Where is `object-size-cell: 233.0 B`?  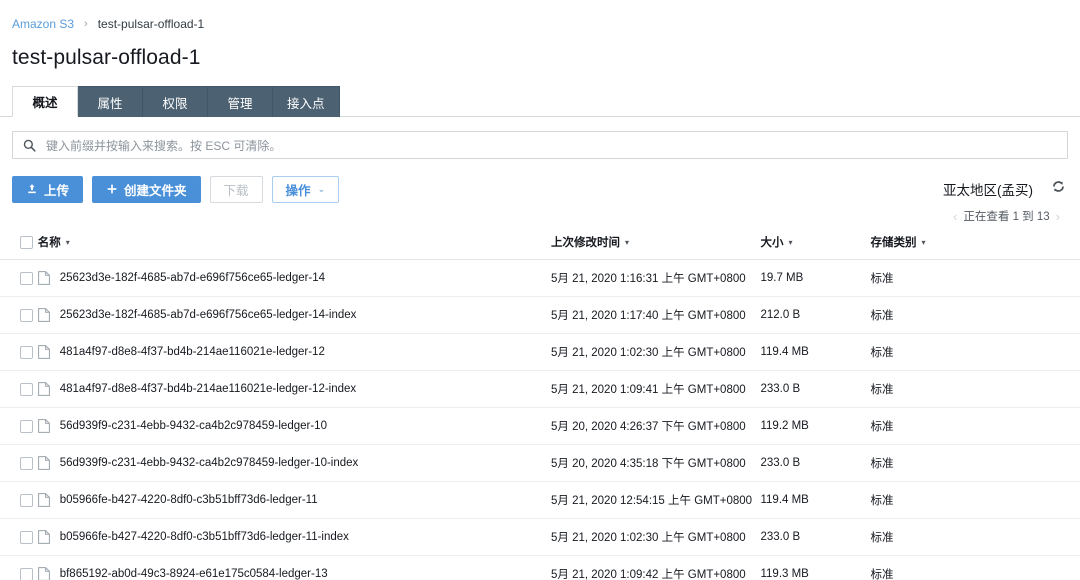 object-size-cell: 233.0 B is located at coordinates (815, 463).